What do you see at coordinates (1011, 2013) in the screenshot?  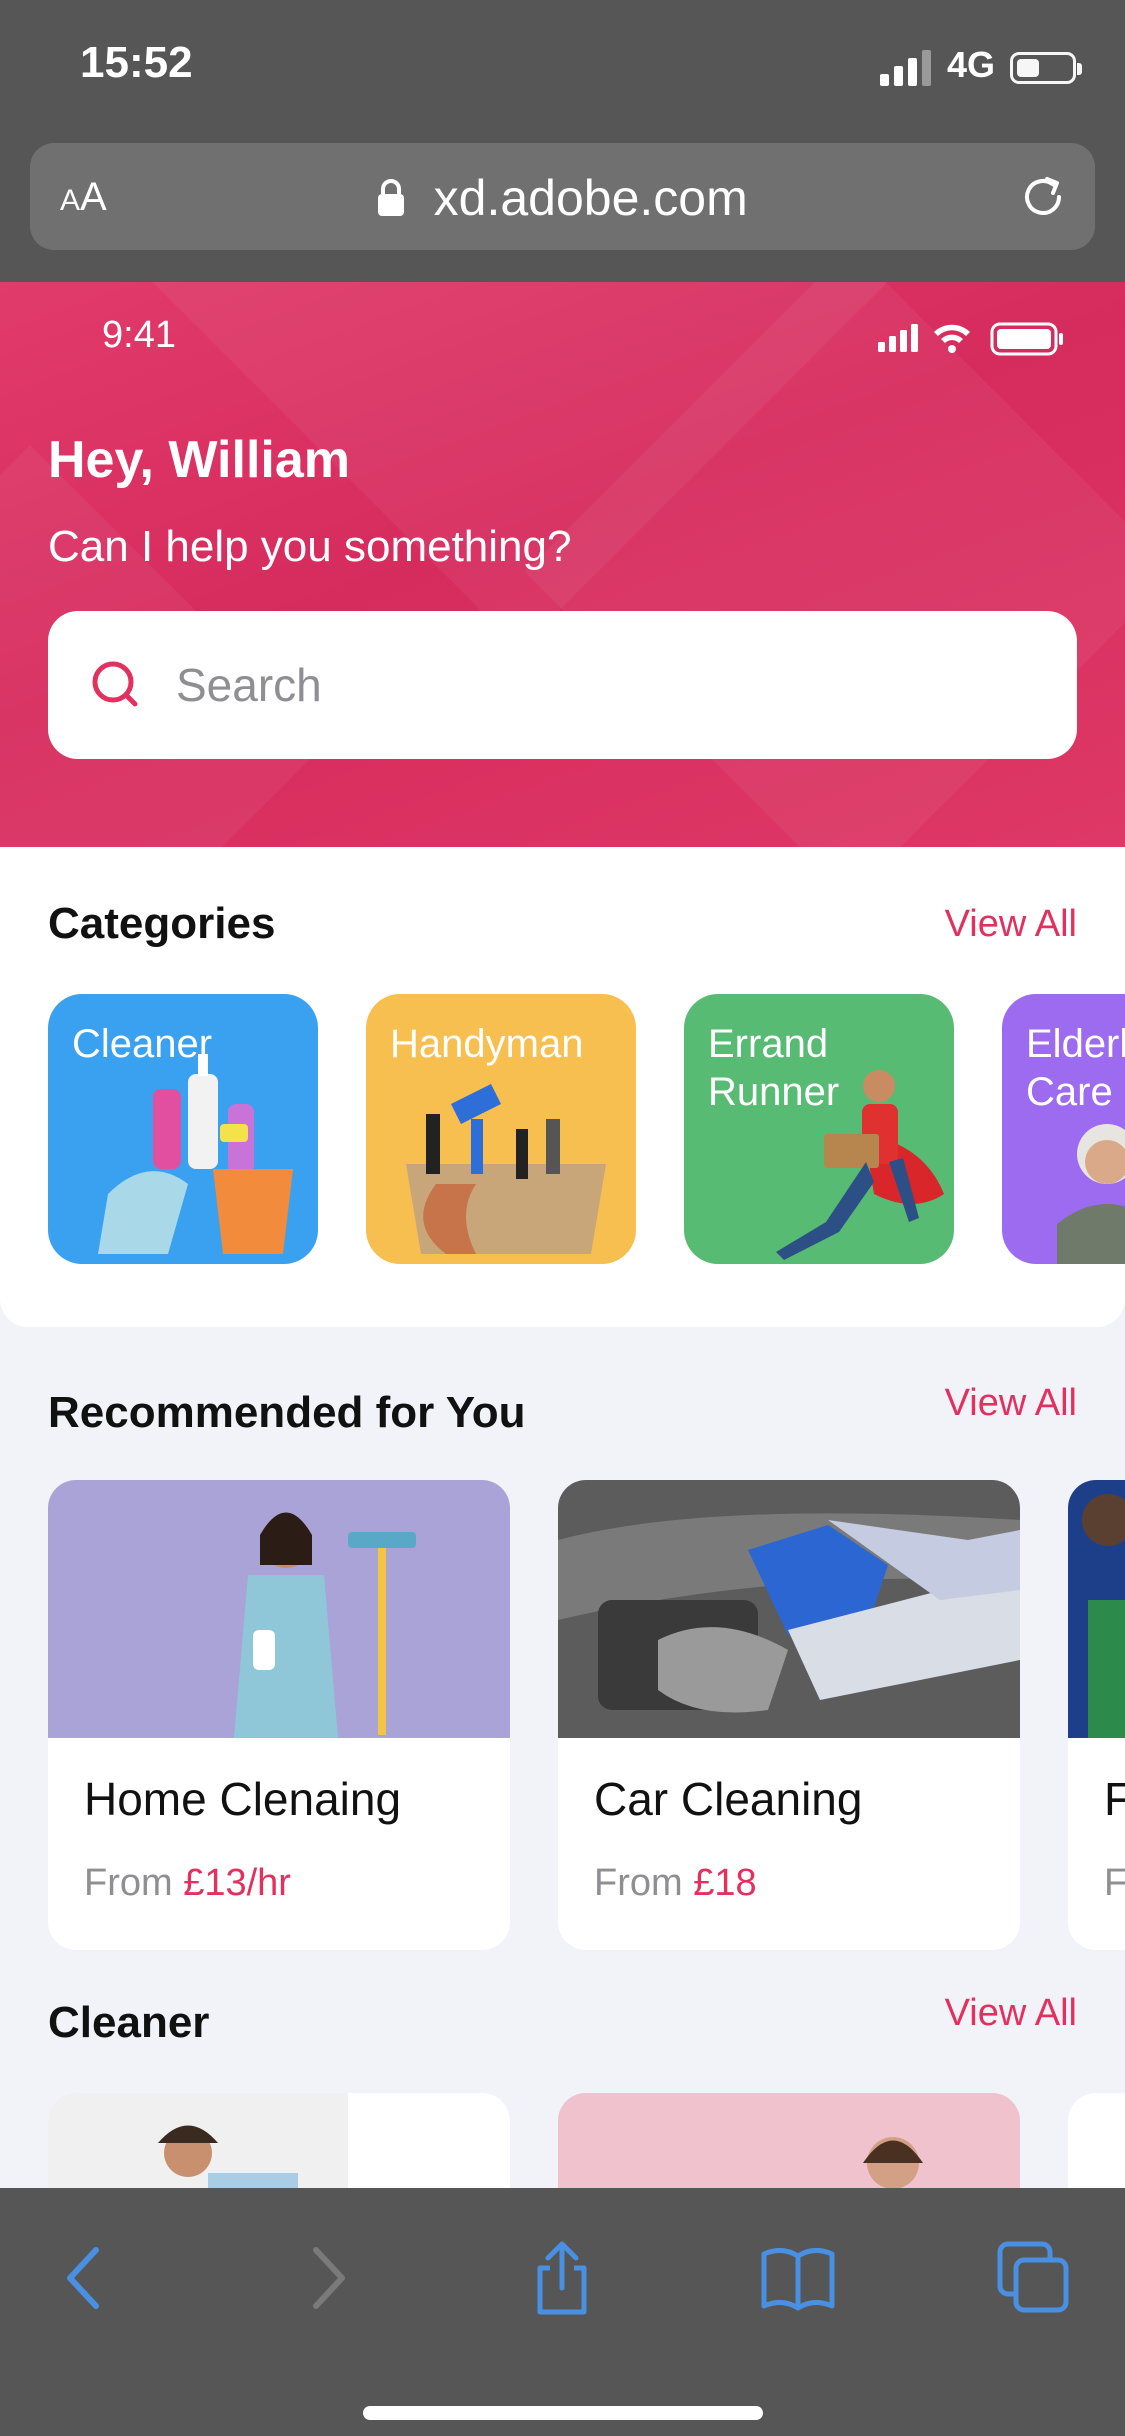 I see `cleaner-view-all-link: View All` at bounding box center [1011, 2013].